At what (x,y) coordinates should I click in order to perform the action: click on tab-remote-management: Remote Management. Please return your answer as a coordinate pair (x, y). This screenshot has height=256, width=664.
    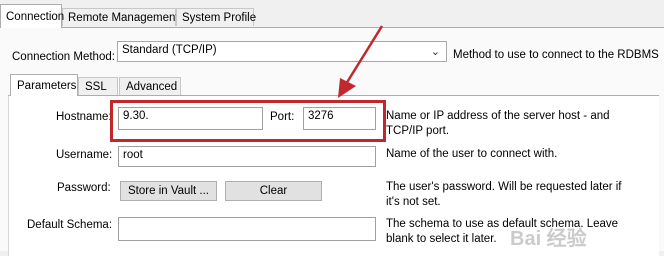
    Looking at the image, I should click on (120, 17).